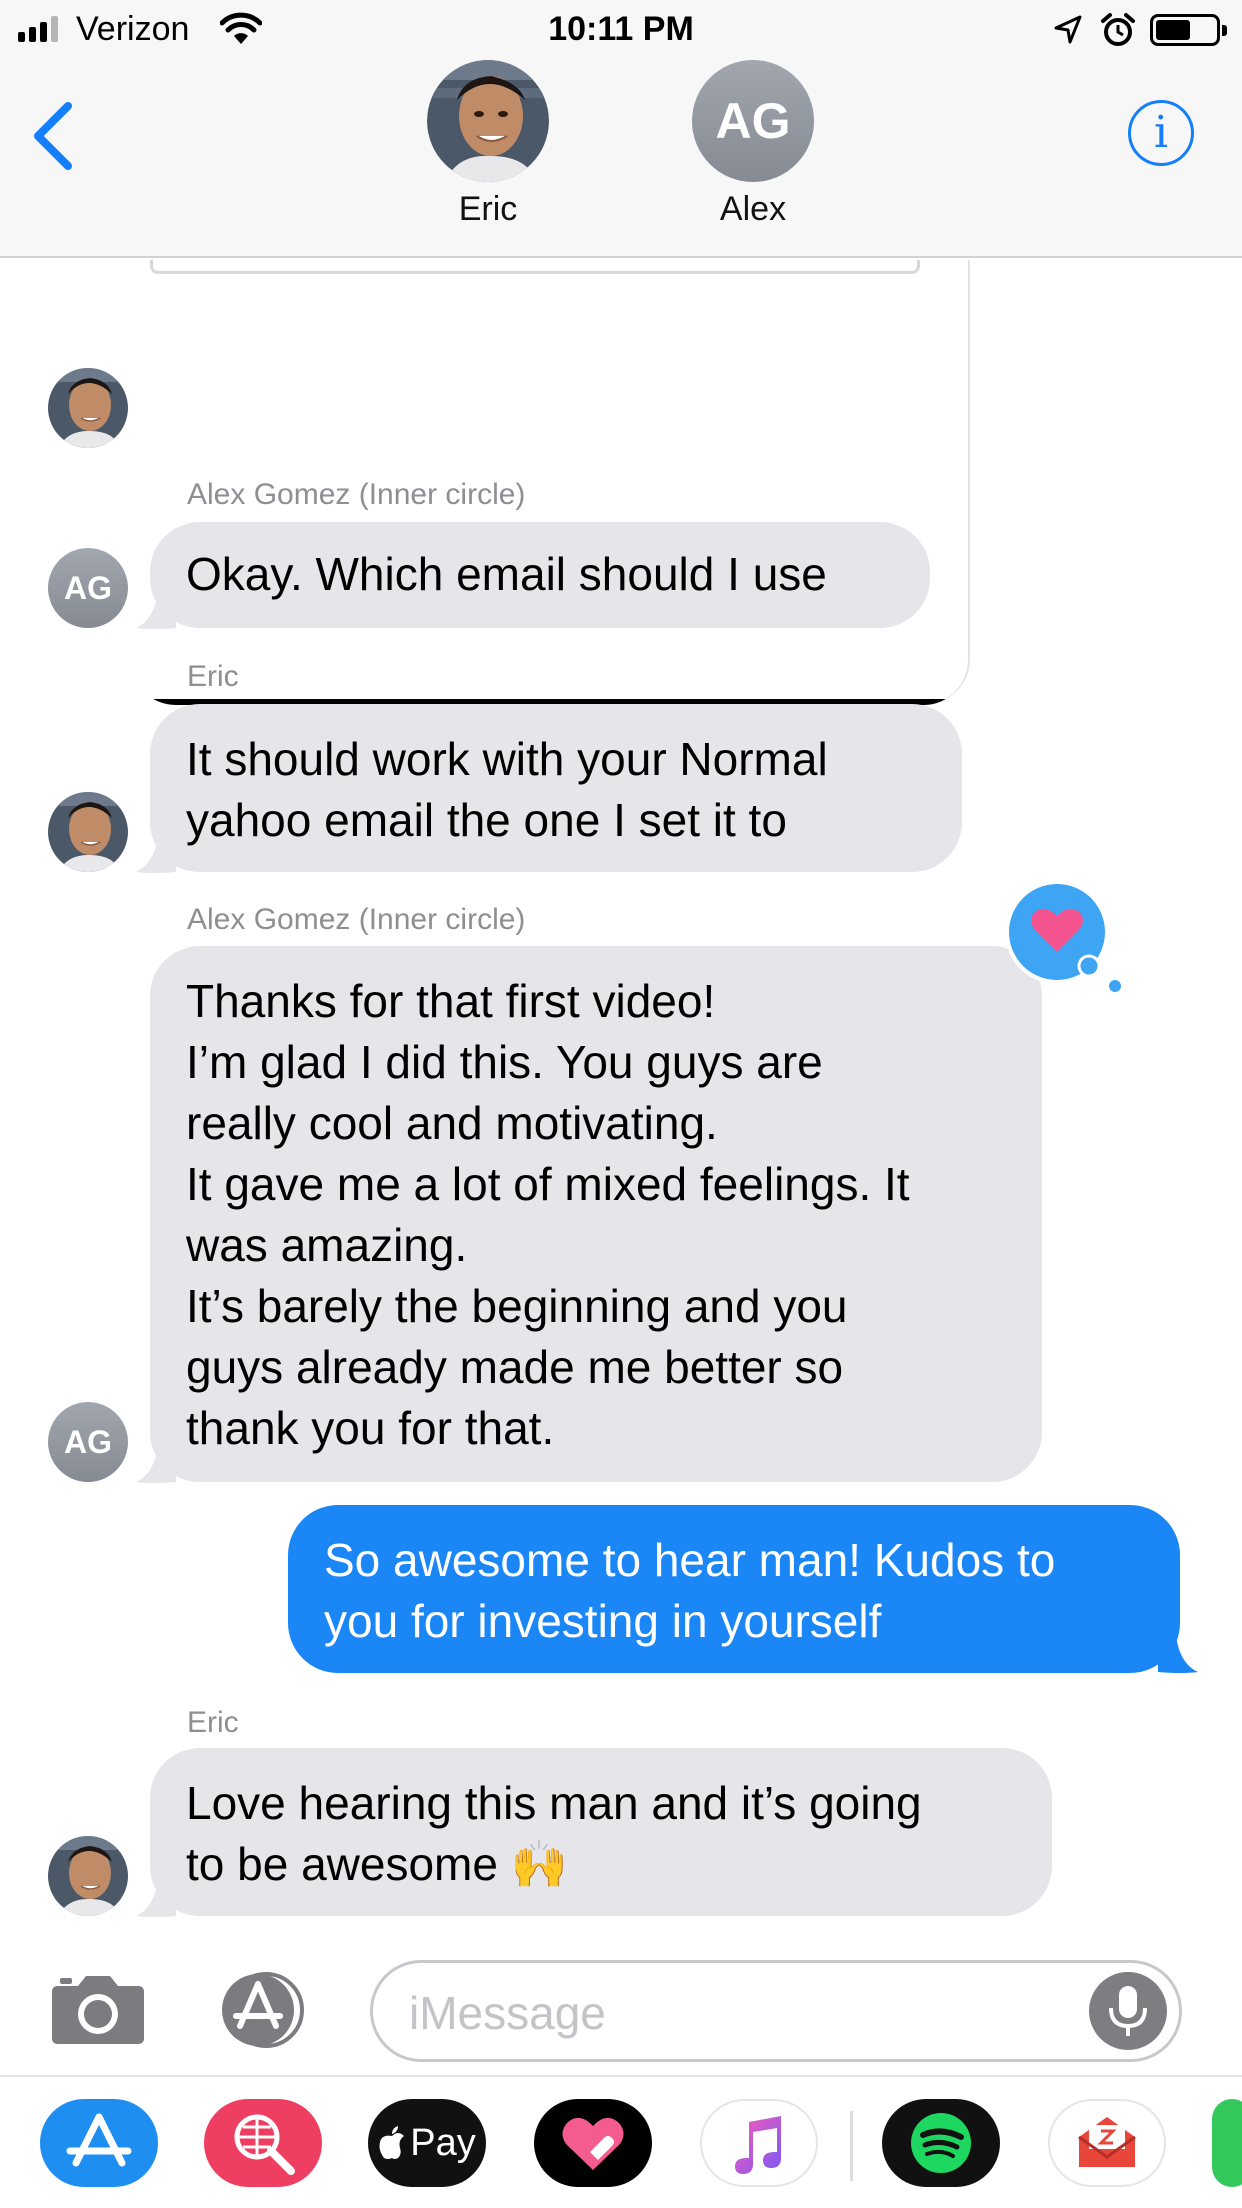 This screenshot has width=1242, height=2208. I want to click on apple-pay-label: Pay, so click(443, 2142).